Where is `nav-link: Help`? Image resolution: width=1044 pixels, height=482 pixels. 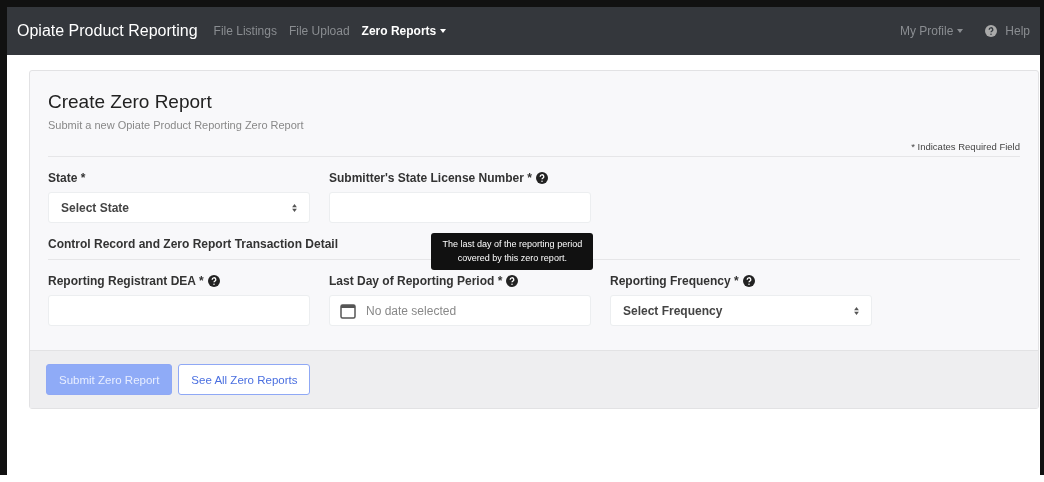 nav-link: Help is located at coordinates (1007, 31).